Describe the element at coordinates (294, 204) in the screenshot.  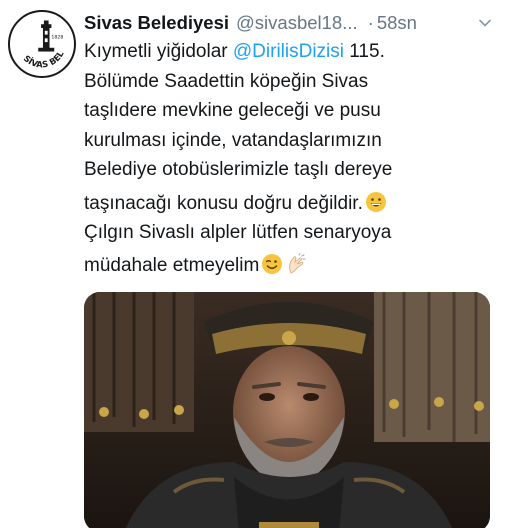
I see `tweet-text-line: taşınacağı konusu doğru değildir.` at that location.